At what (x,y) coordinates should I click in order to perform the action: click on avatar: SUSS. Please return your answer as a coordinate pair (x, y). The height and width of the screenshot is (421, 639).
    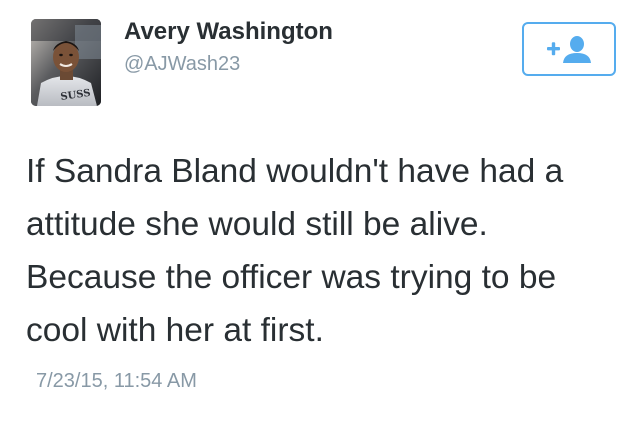
    Looking at the image, I should click on (66, 62).